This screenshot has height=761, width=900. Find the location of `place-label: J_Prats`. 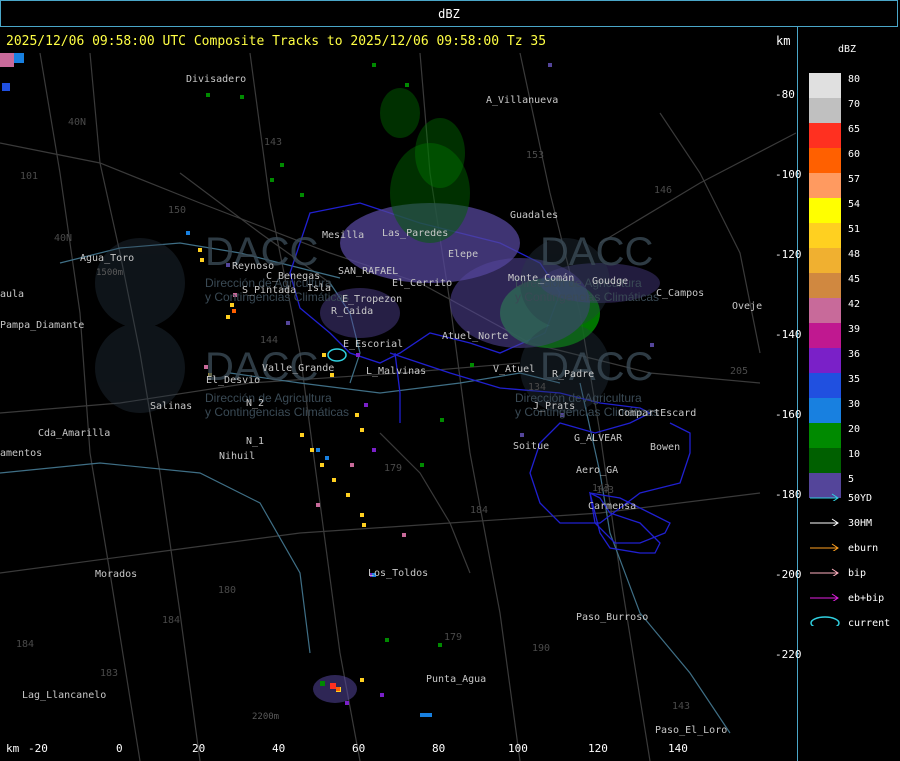

place-label: J_Prats is located at coordinates (554, 406).